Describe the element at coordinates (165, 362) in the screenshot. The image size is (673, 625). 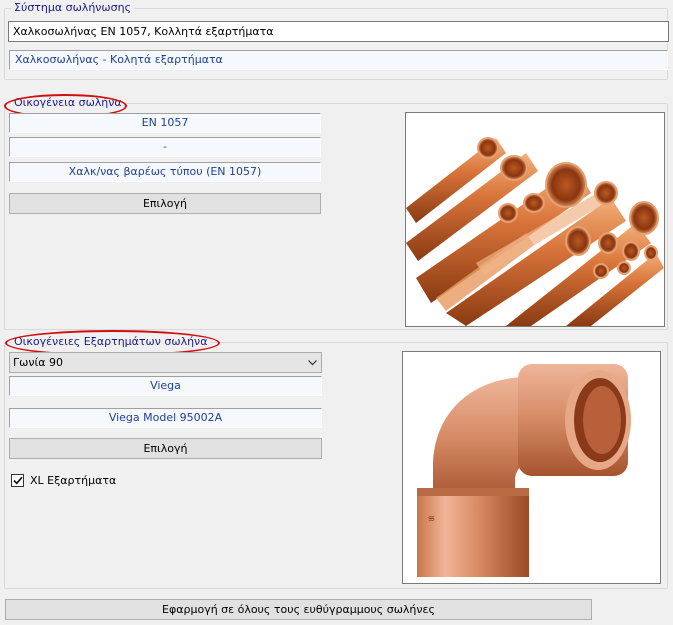
I see `fitting-type-dropdown: Γωνία 90` at that location.